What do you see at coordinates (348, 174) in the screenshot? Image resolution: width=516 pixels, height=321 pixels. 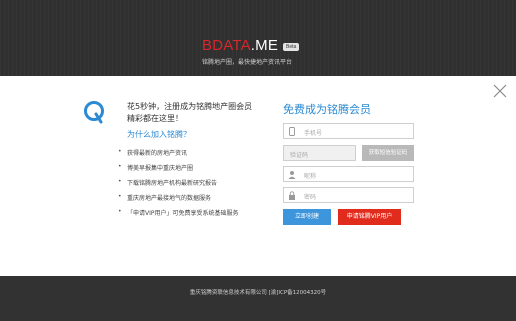 I see `nickname-input: 昵称` at bounding box center [348, 174].